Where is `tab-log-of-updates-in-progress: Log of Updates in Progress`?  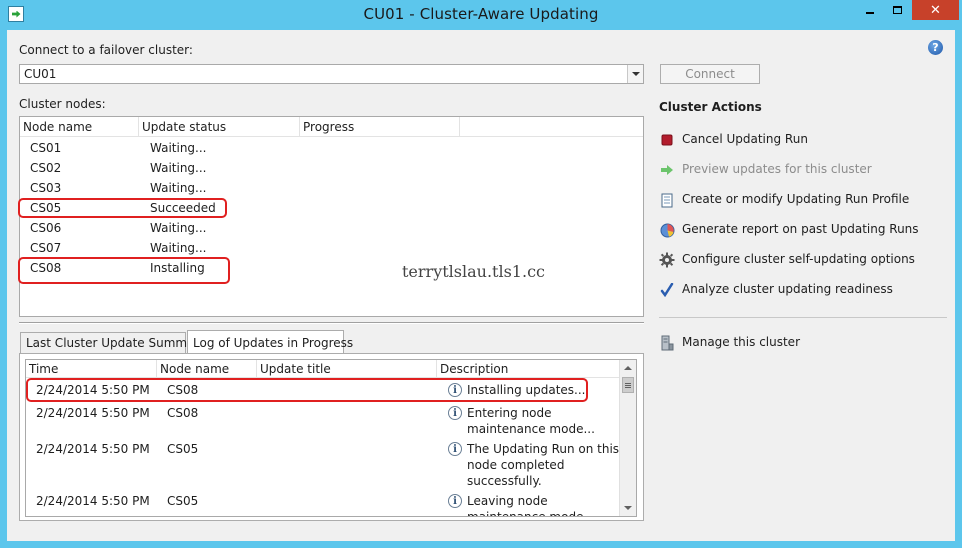
tab-log-of-updates-in-progress: Log of Updates in Progress is located at coordinates (270, 342).